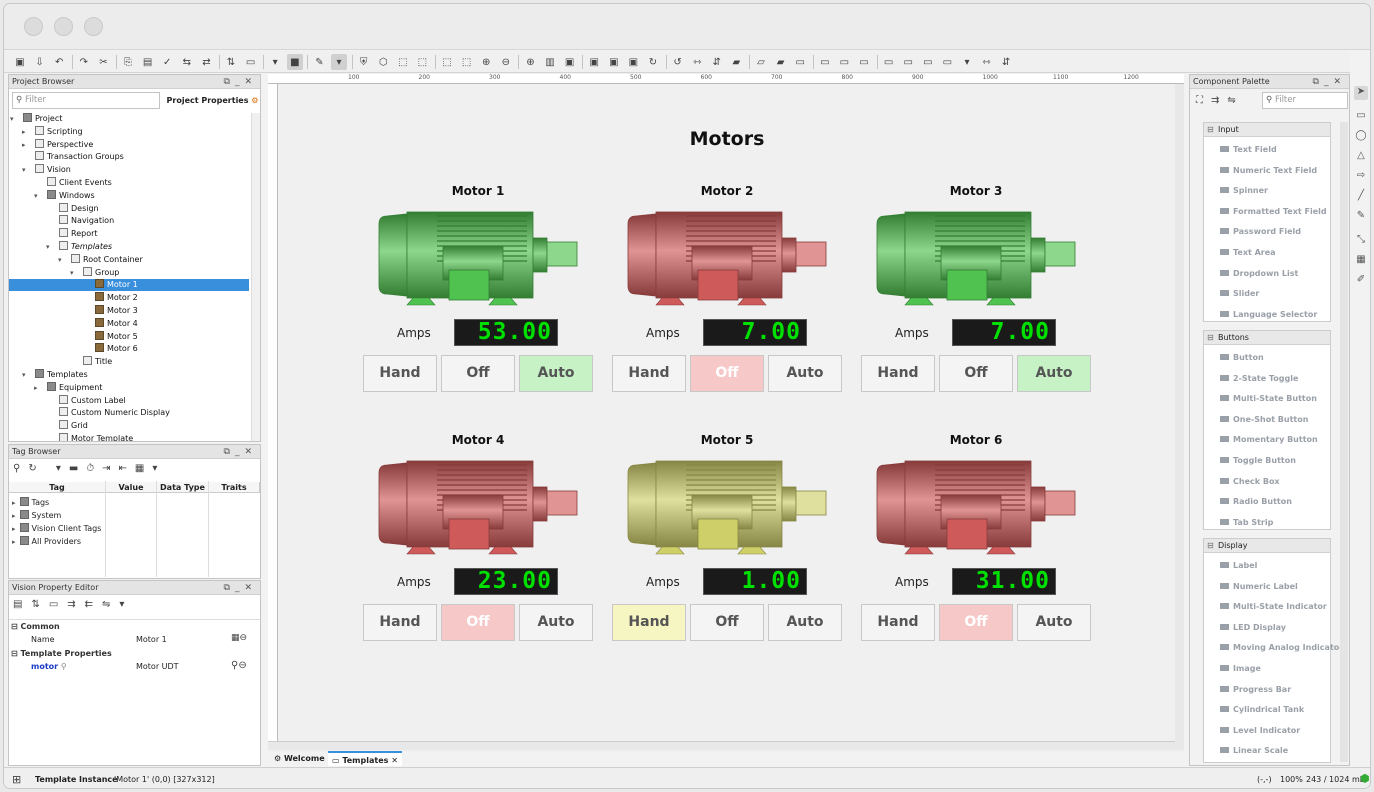 This screenshot has width=1374, height=792. What do you see at coordinates (56, 528) in the screenshot?
I see `tag-row: ▸ Vision Client Tags` at bounding box center [56, 528].